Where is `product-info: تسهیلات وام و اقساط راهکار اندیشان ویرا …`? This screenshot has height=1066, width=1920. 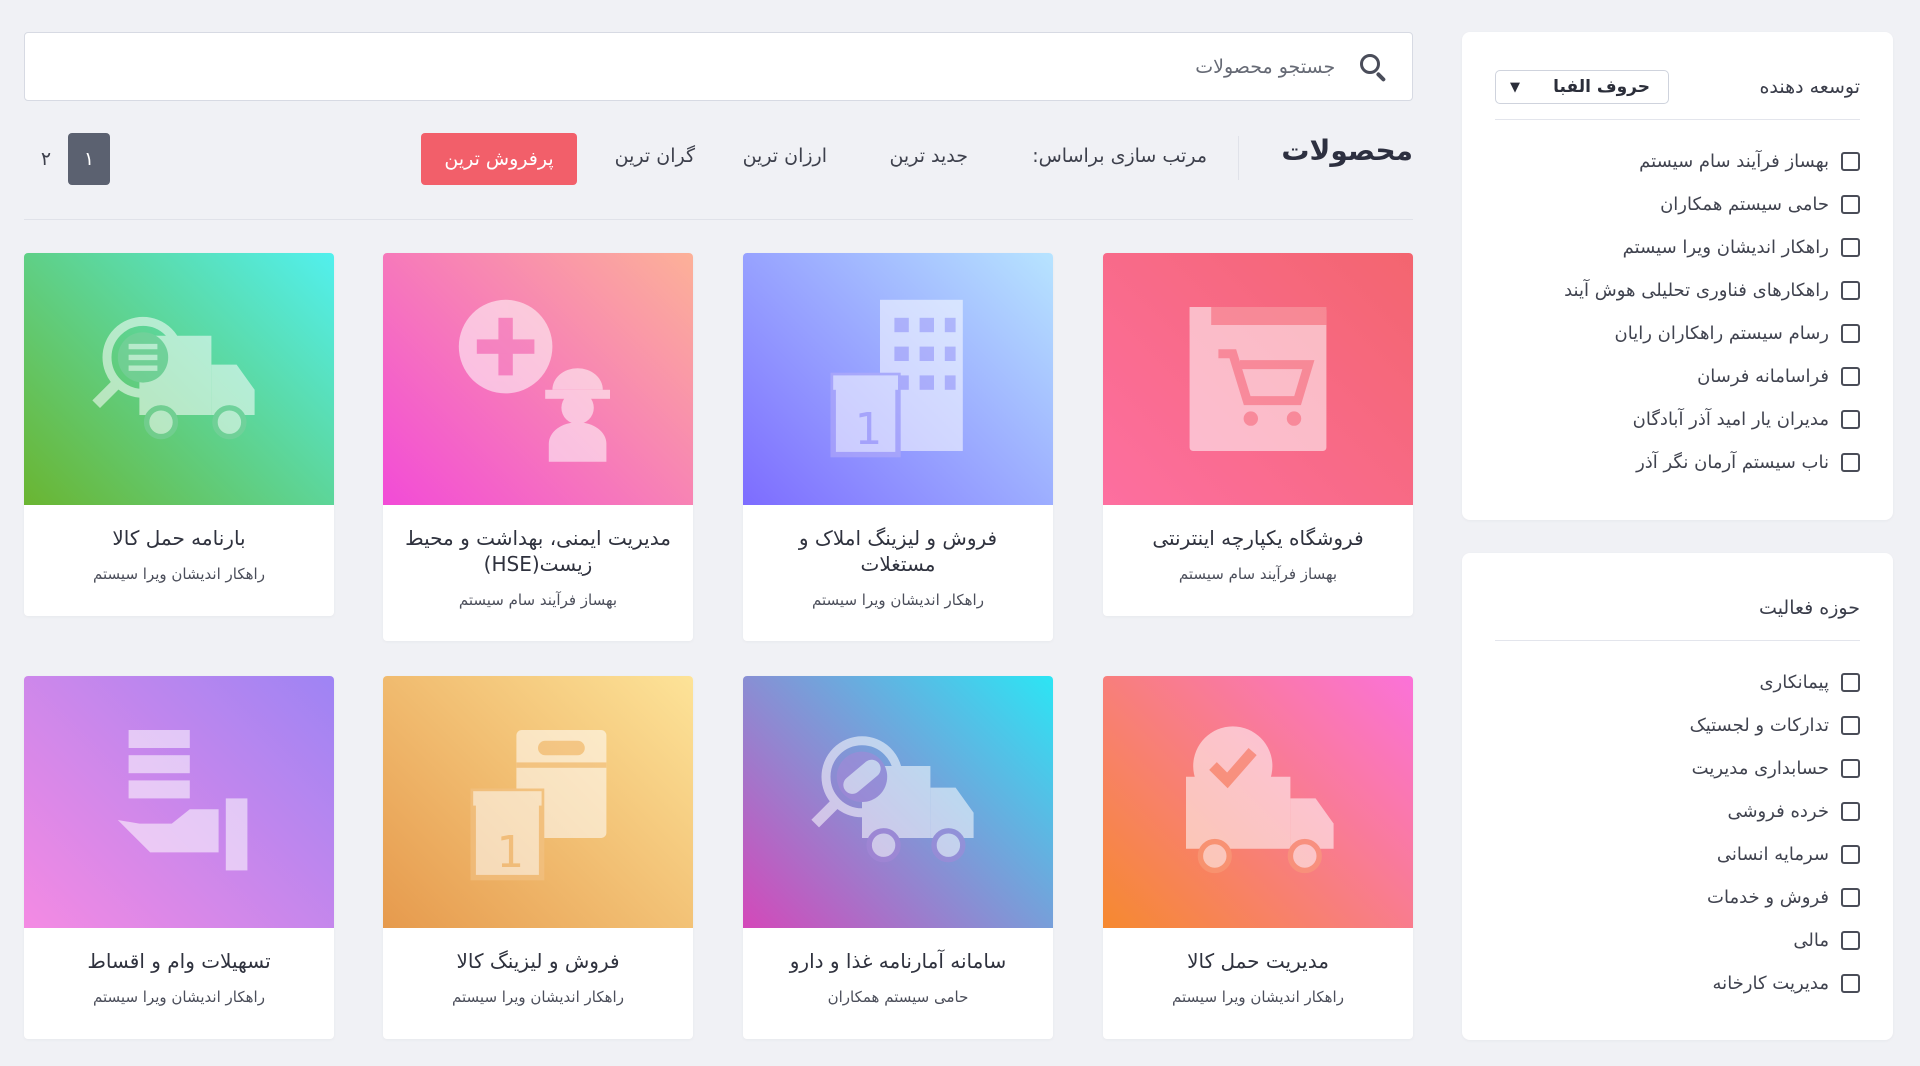 product-info: تسهیلات وام و اقساط راهکار اندیشان ویرا … is located at coordinates (179, 967).